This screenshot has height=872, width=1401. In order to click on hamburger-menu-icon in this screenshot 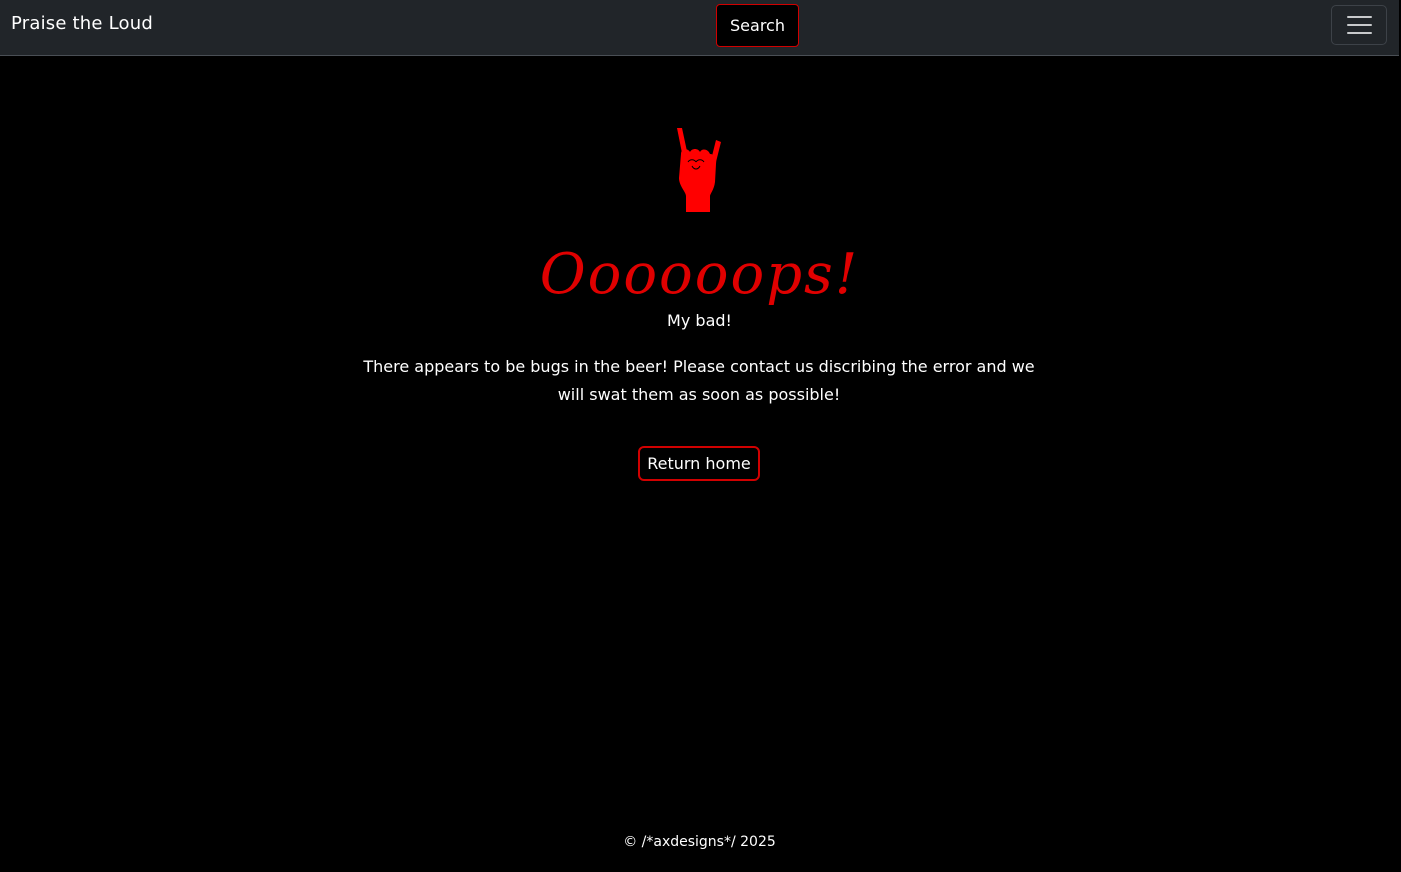, I will do `click(1359, 17)`.